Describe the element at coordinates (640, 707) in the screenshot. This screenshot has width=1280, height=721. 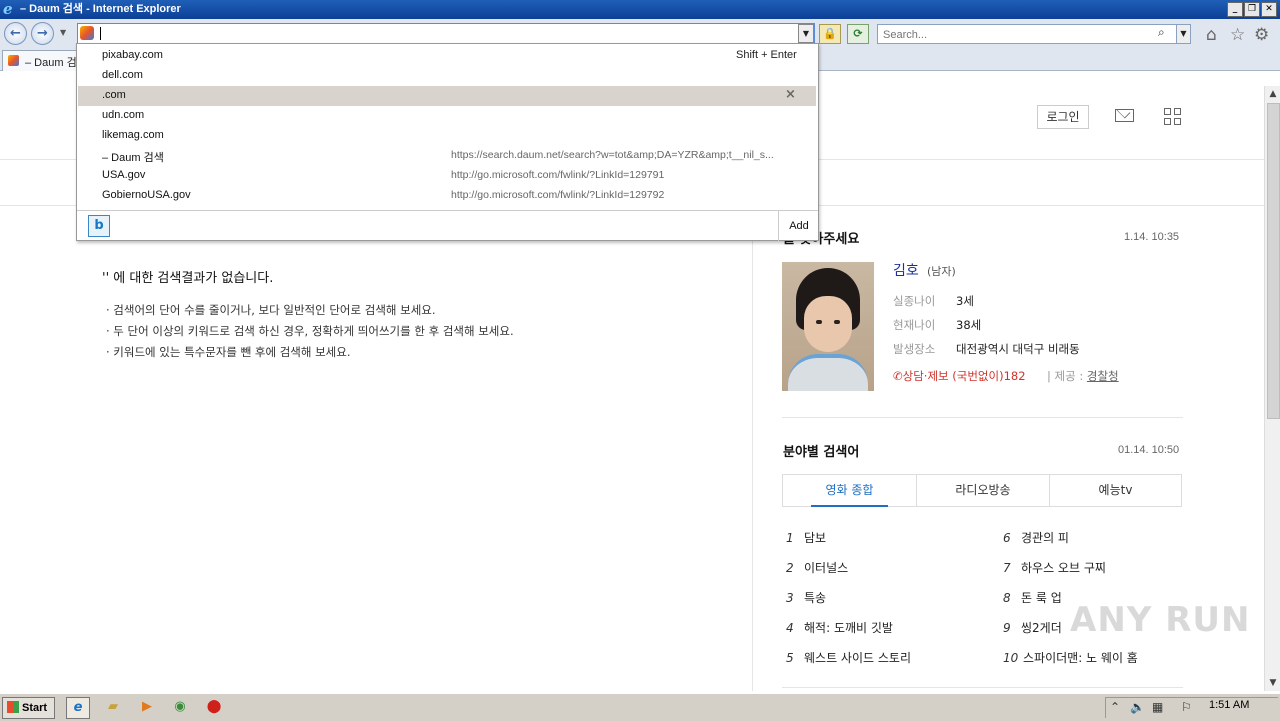
I see `taskbar: Start e ▰ ▶ ◉ ⬤ ⌃ 🔈 ▦ ⚐ 1:51 AM` at that location.